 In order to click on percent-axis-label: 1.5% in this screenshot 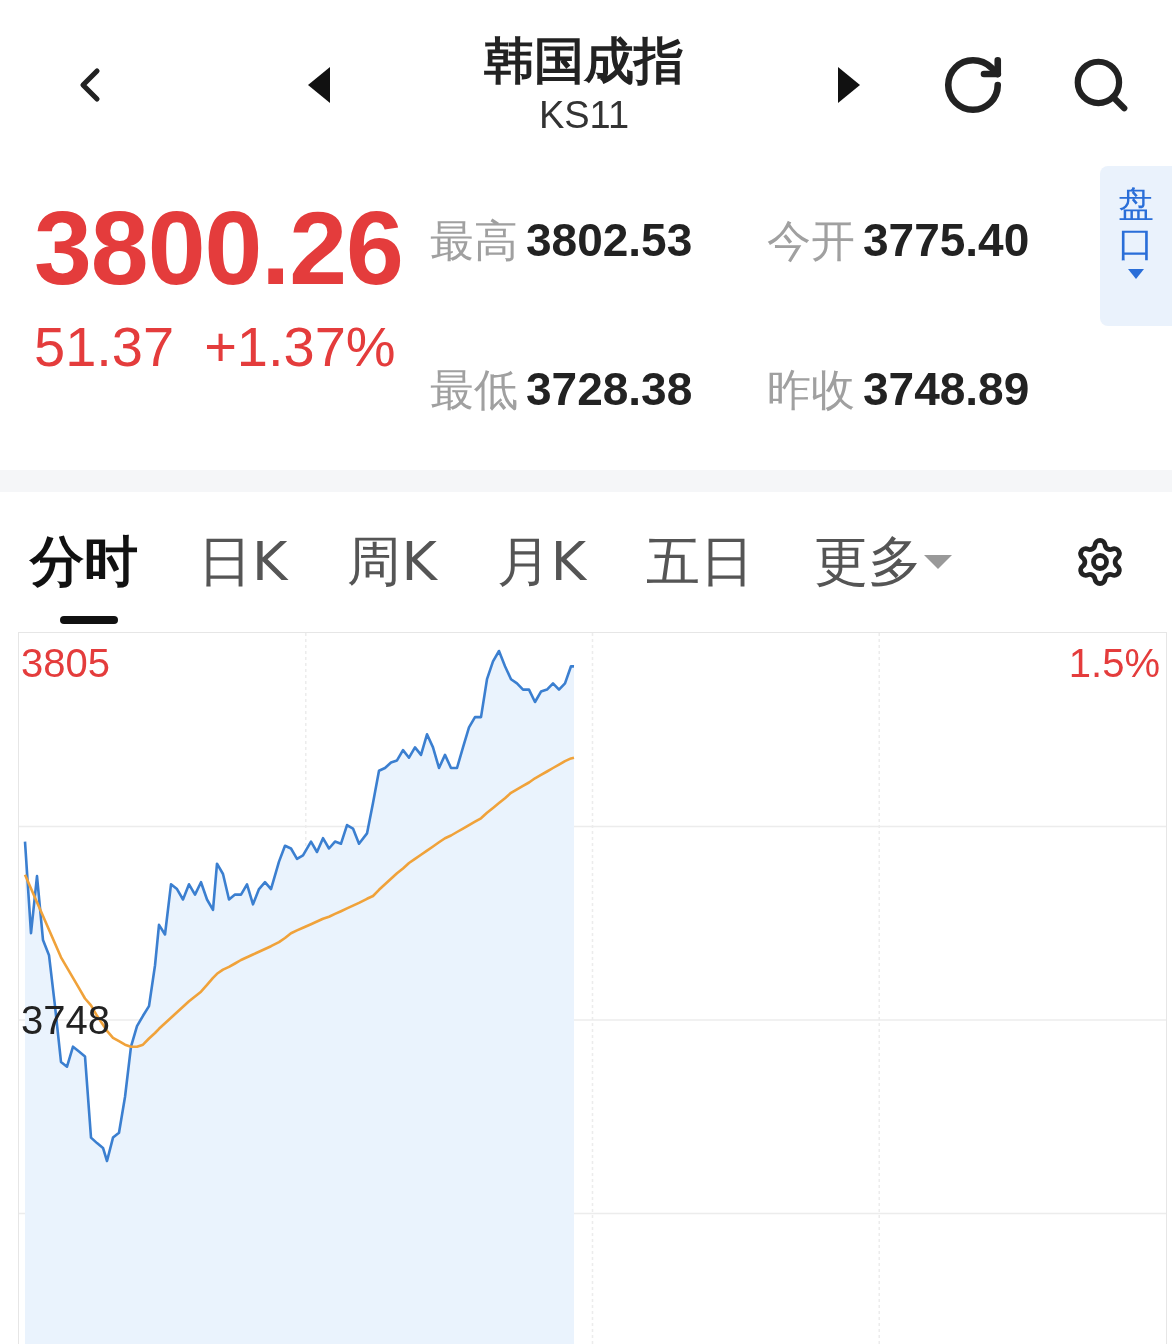, I will do `click(1114, 663)`.